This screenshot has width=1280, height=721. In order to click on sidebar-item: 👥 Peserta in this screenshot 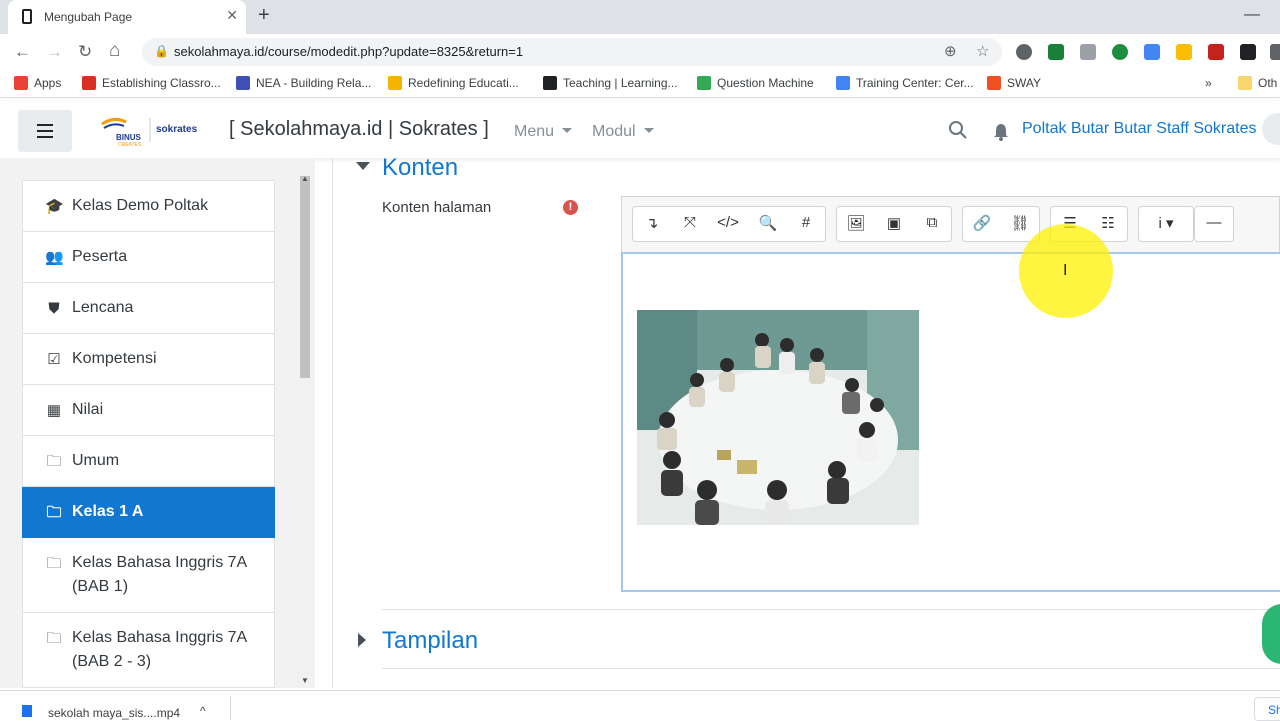, I will do `click(148, 257)`.